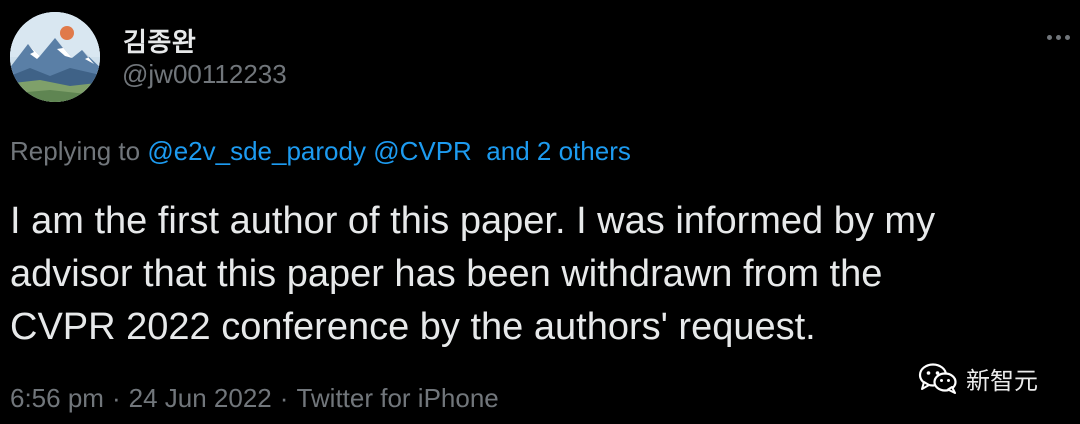 This screenshot has height=424, width=1080. I want to click on tweet-date: 24 Jun 2022, so click(200, 398).